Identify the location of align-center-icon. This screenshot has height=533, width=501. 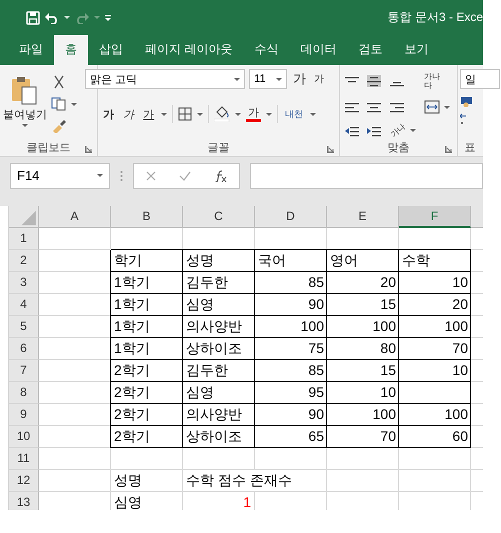
(374, 107).